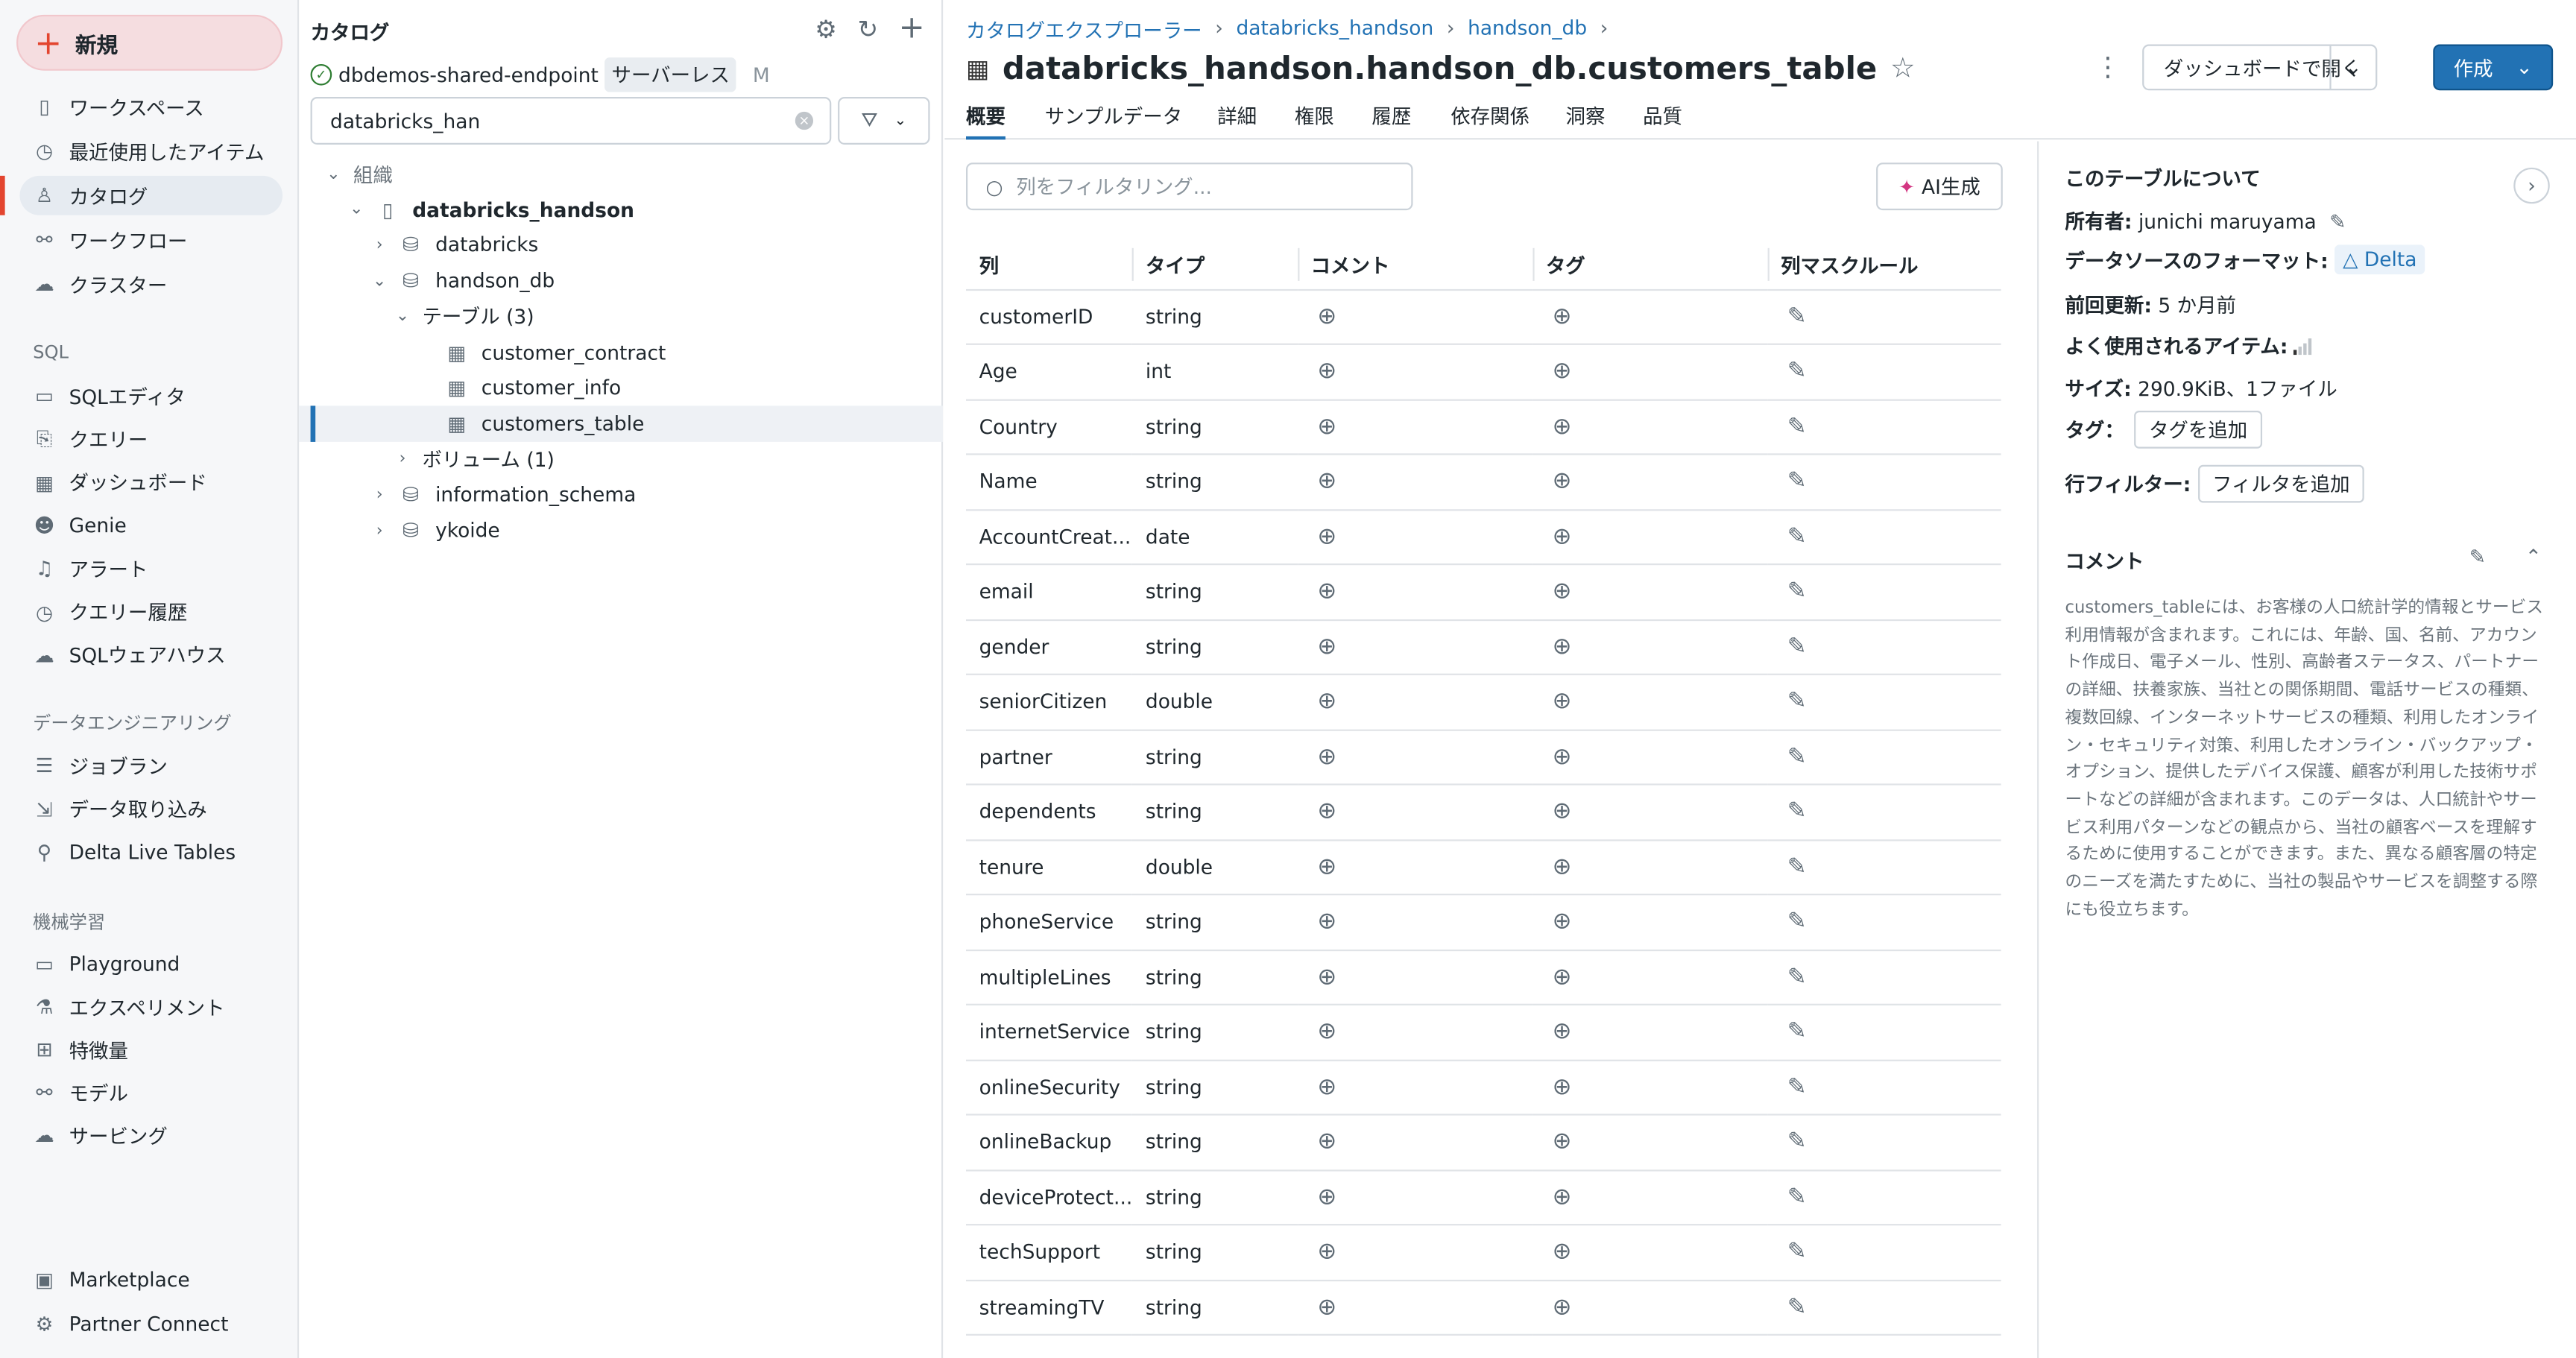 The image size is (2576, 1358). I want to click on refresh-icon: ↻, so click(868, 30).